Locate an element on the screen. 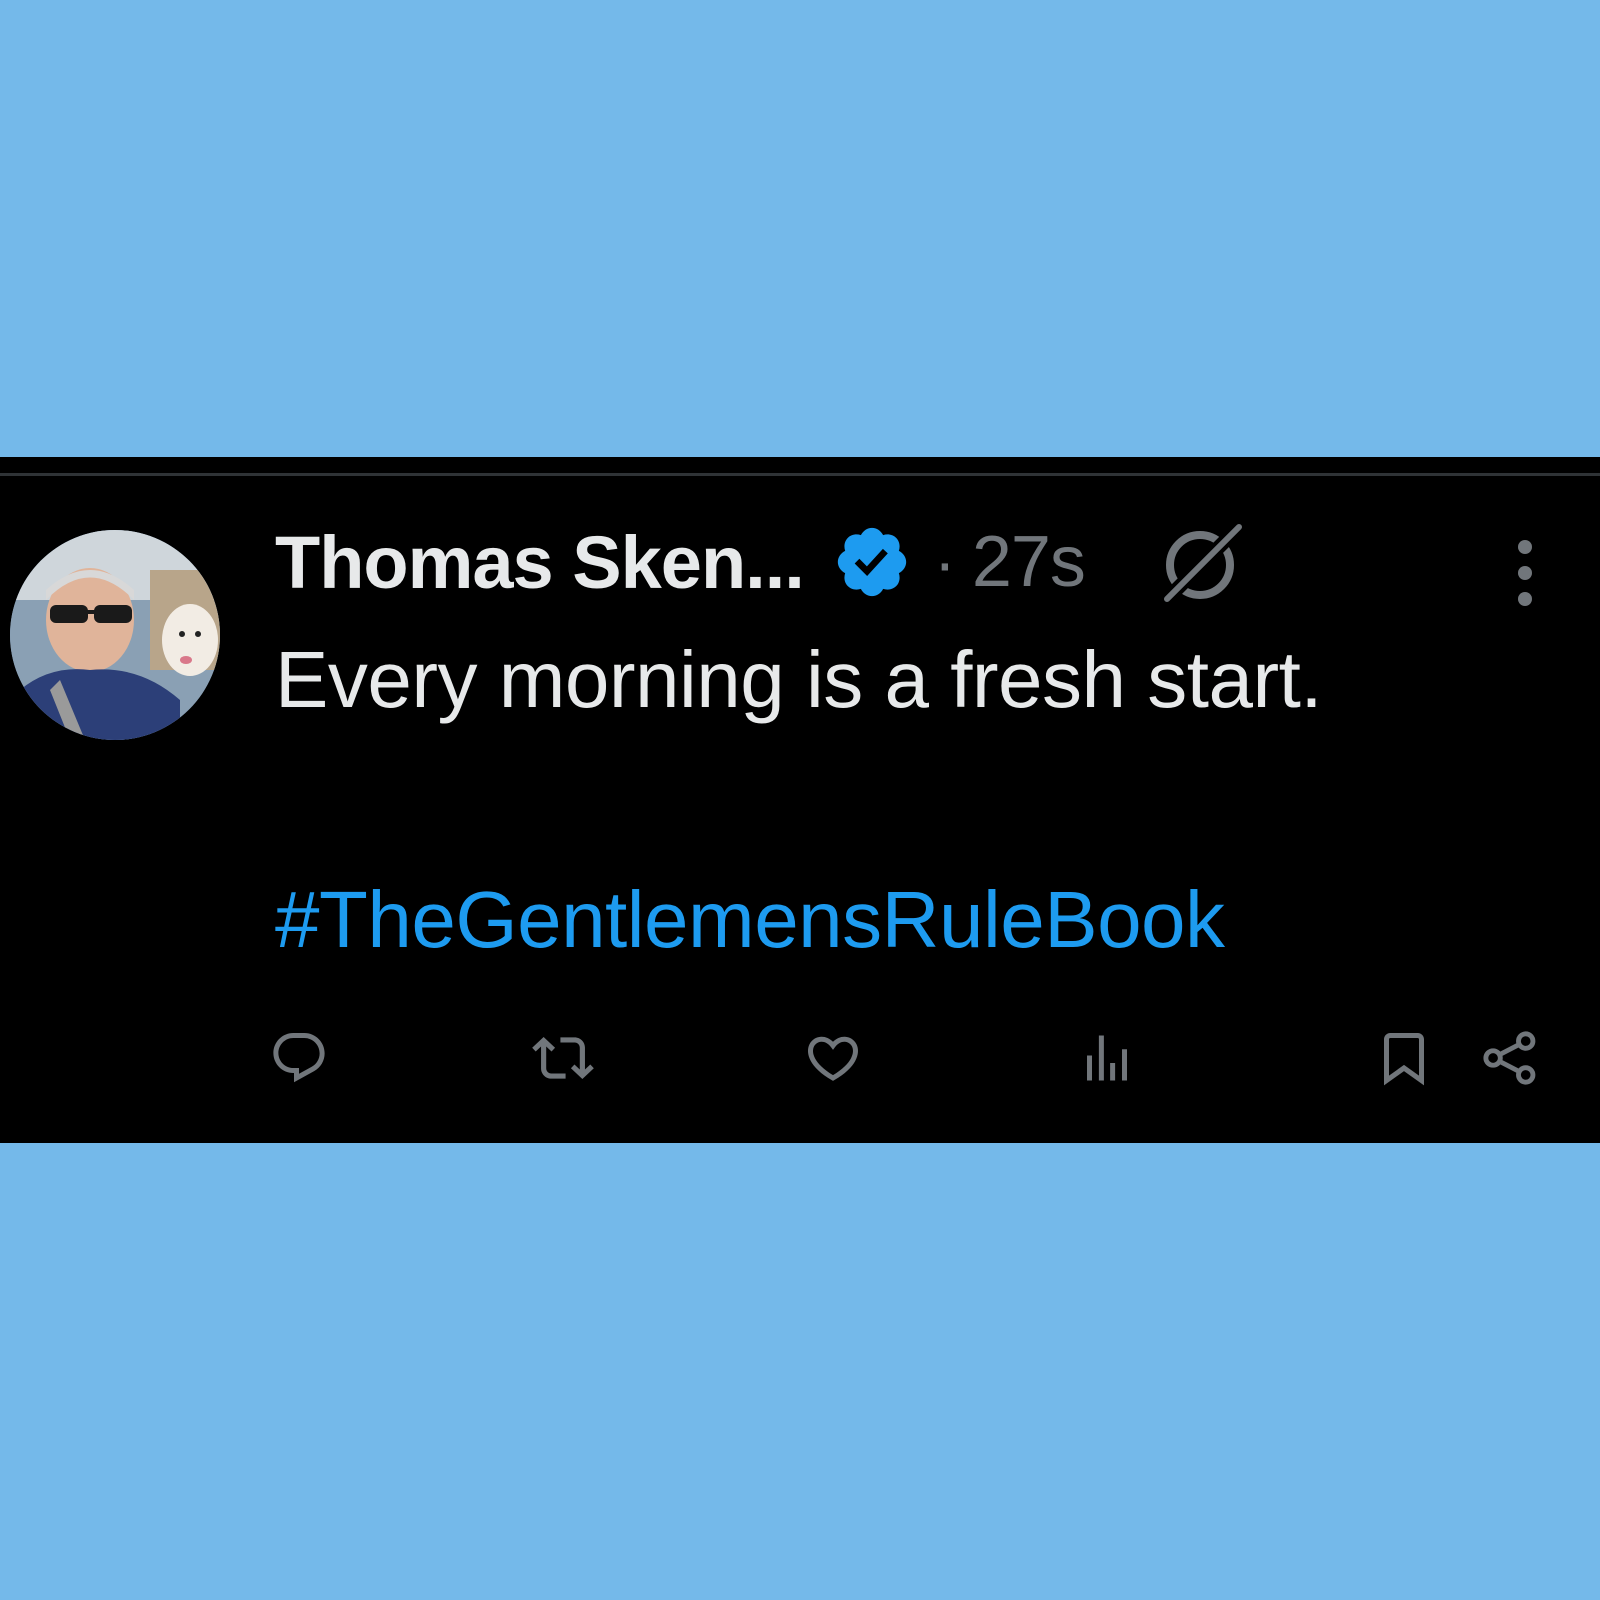  share-icon is located at coordinates (1510, 1060).